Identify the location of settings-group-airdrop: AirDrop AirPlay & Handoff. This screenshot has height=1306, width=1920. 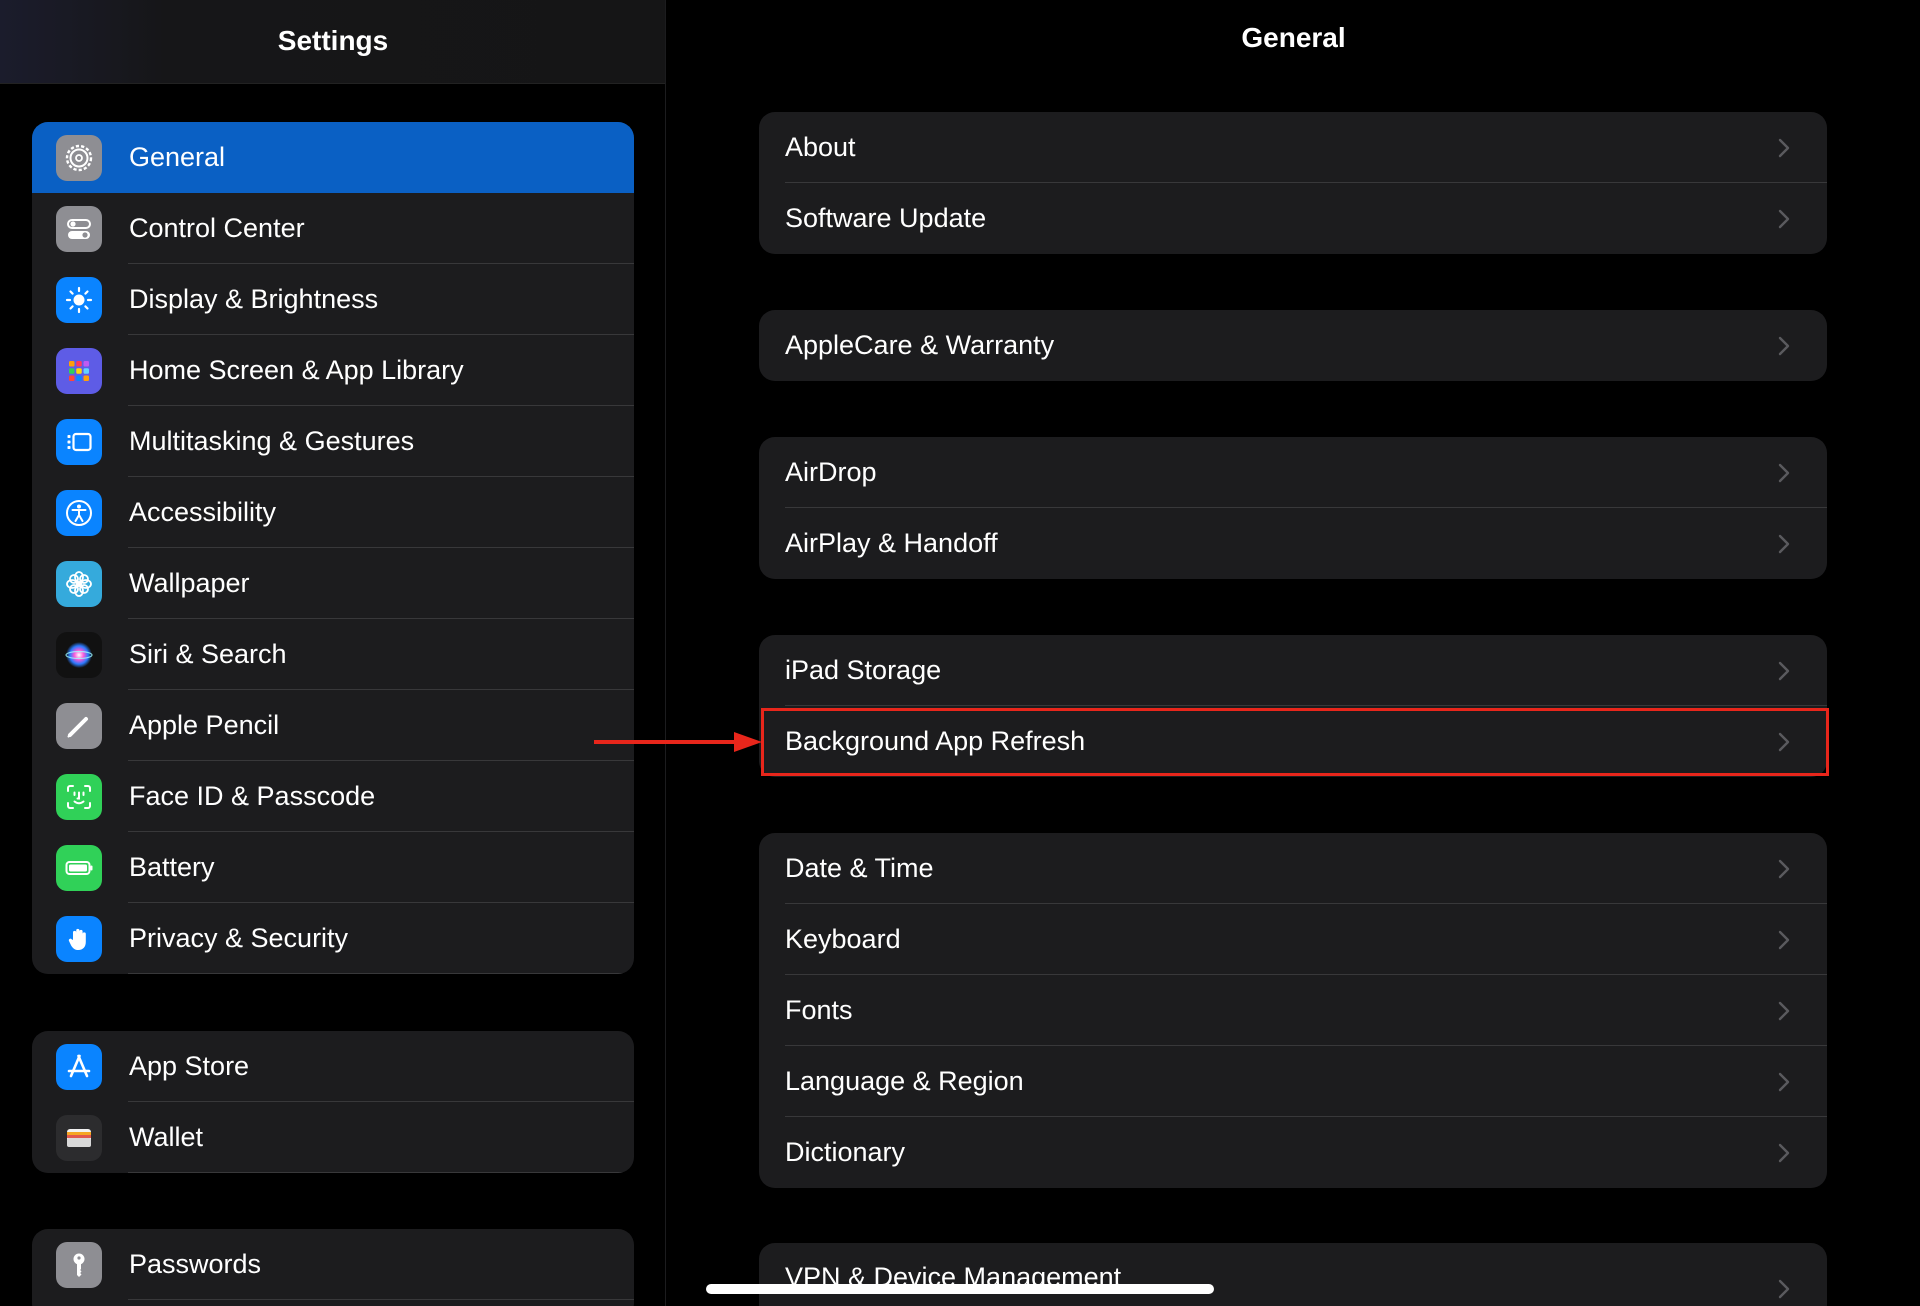
(1293, 508).